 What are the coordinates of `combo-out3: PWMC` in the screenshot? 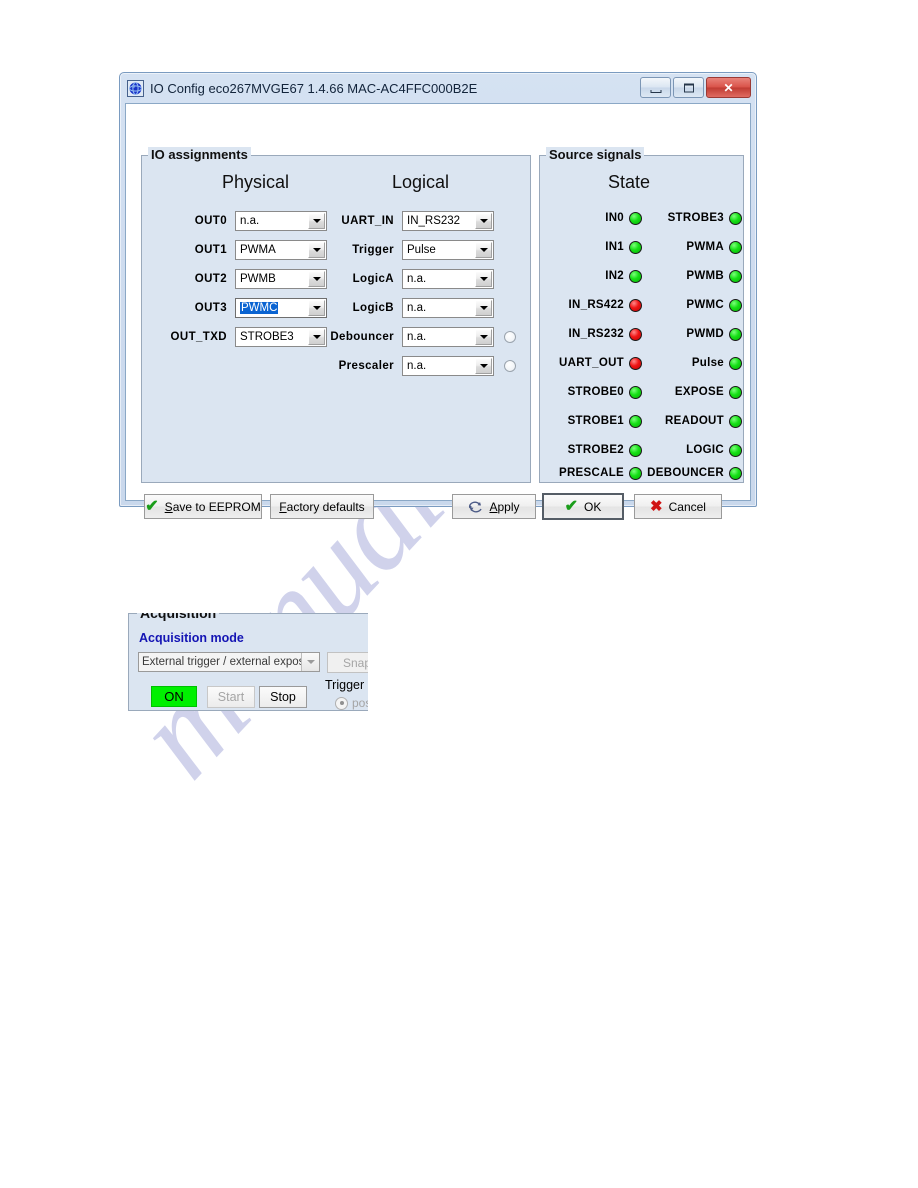 It's located at (281, 308).